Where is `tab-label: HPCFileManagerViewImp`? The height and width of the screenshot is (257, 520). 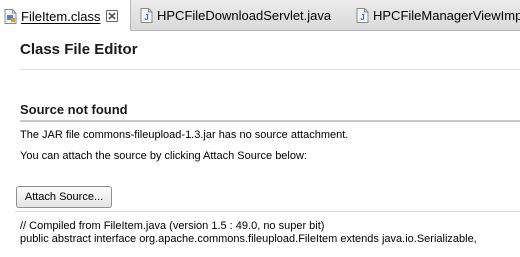 tab-label: HPCFileManagerViewImp is located at coordinates (446, 15).